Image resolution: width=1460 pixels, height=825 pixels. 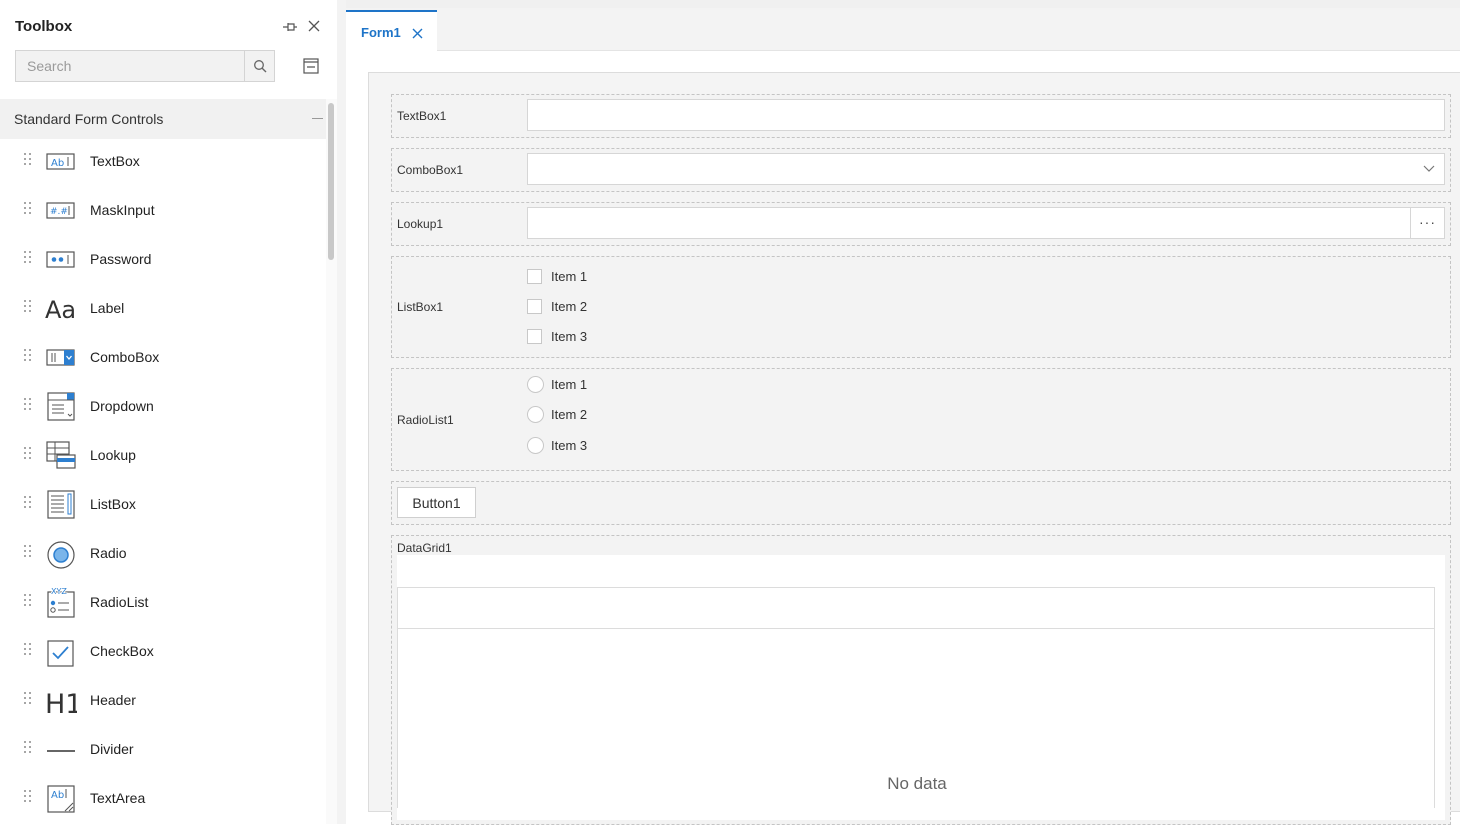 I want to click on tool-item-label: CheckBox, so click(x=122, y=651).